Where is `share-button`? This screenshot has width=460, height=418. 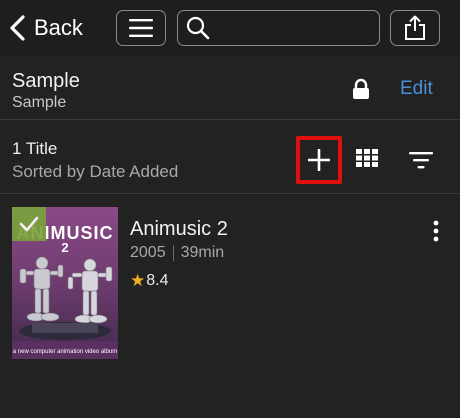
share-button is located at coordinates (415, 28).